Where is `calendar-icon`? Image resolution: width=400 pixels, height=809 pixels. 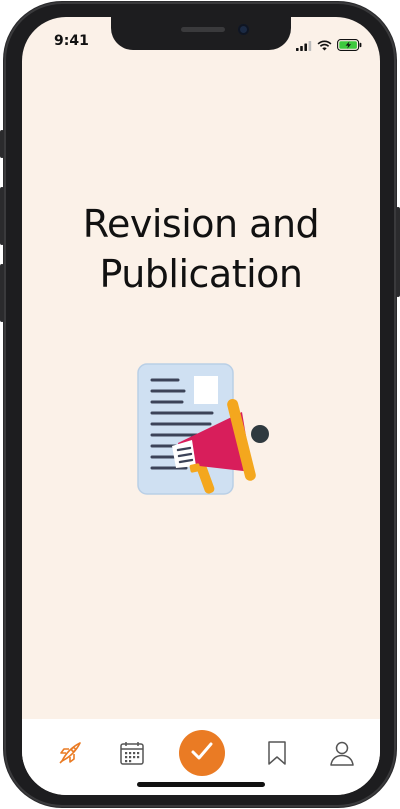
calendar-icon is located at coordinates (132, 755).